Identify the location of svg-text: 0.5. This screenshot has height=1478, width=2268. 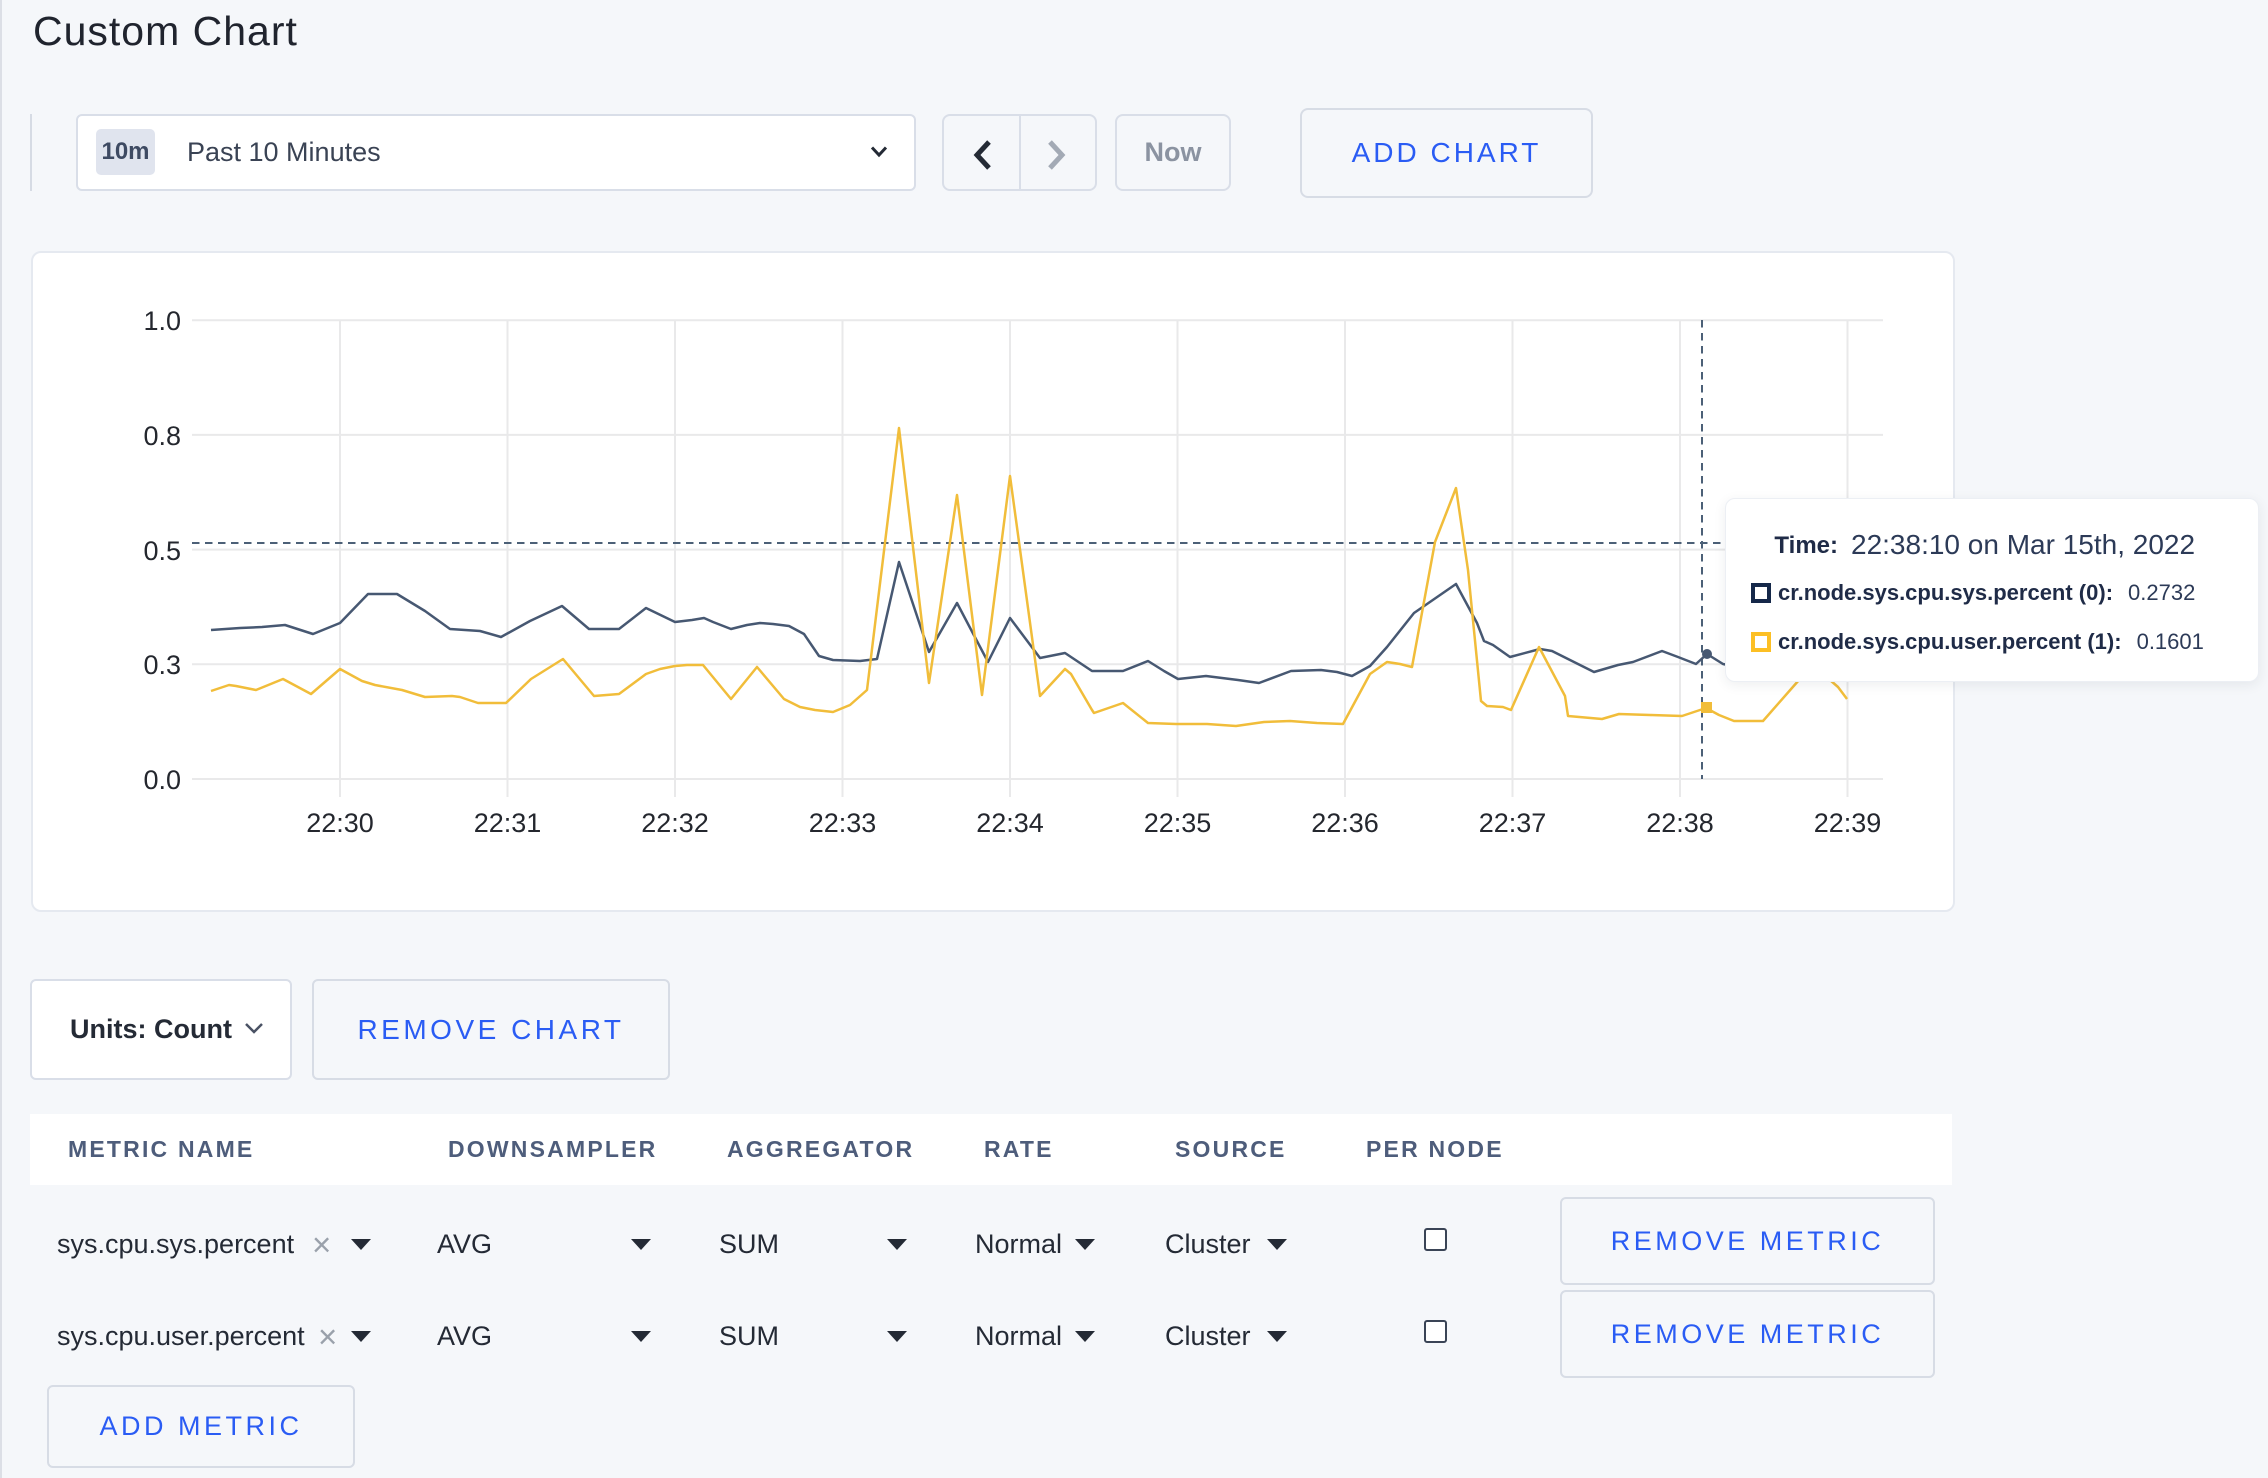
(162, 551).